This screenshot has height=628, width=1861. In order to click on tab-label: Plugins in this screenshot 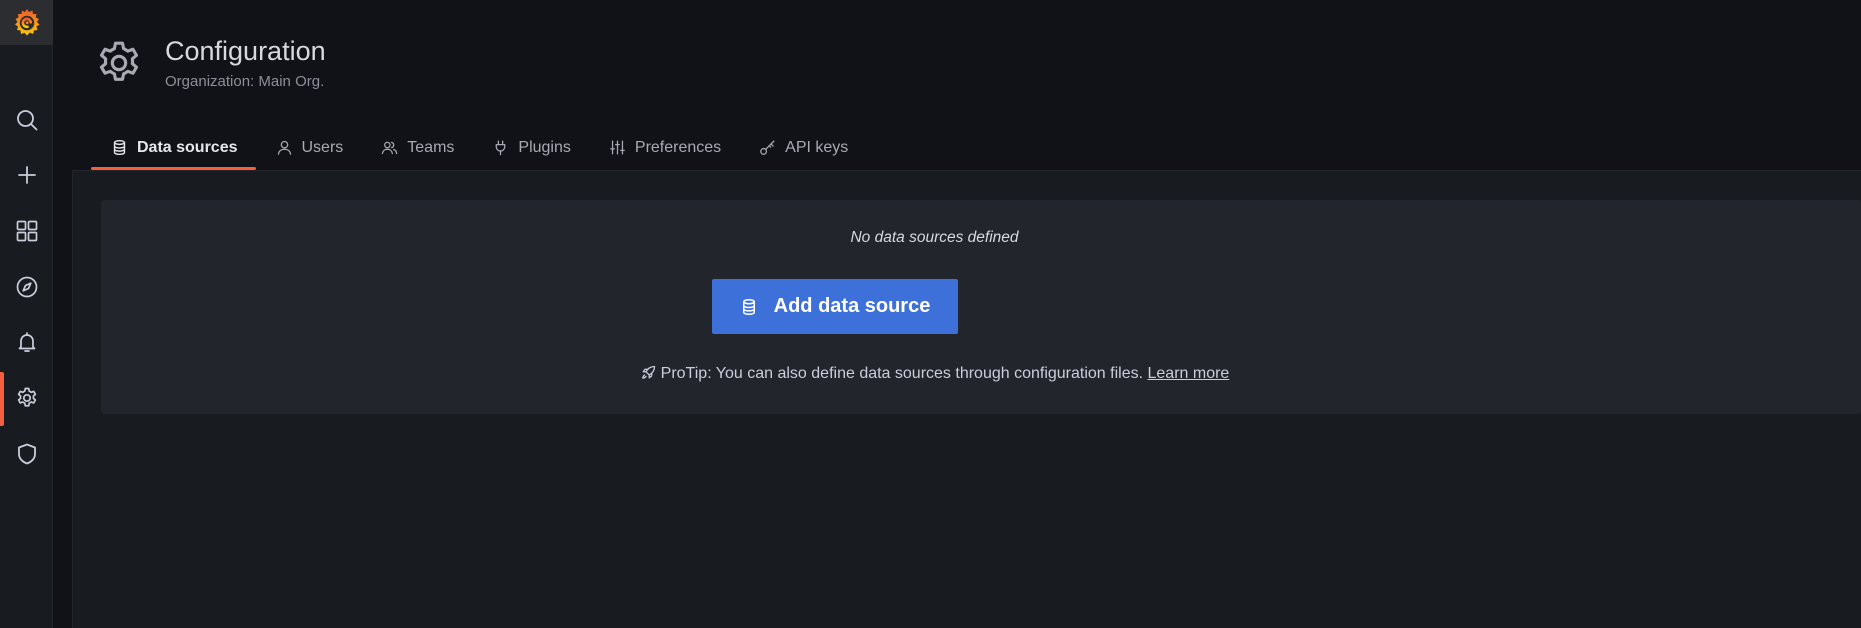, I will do `click(544, 147)`.